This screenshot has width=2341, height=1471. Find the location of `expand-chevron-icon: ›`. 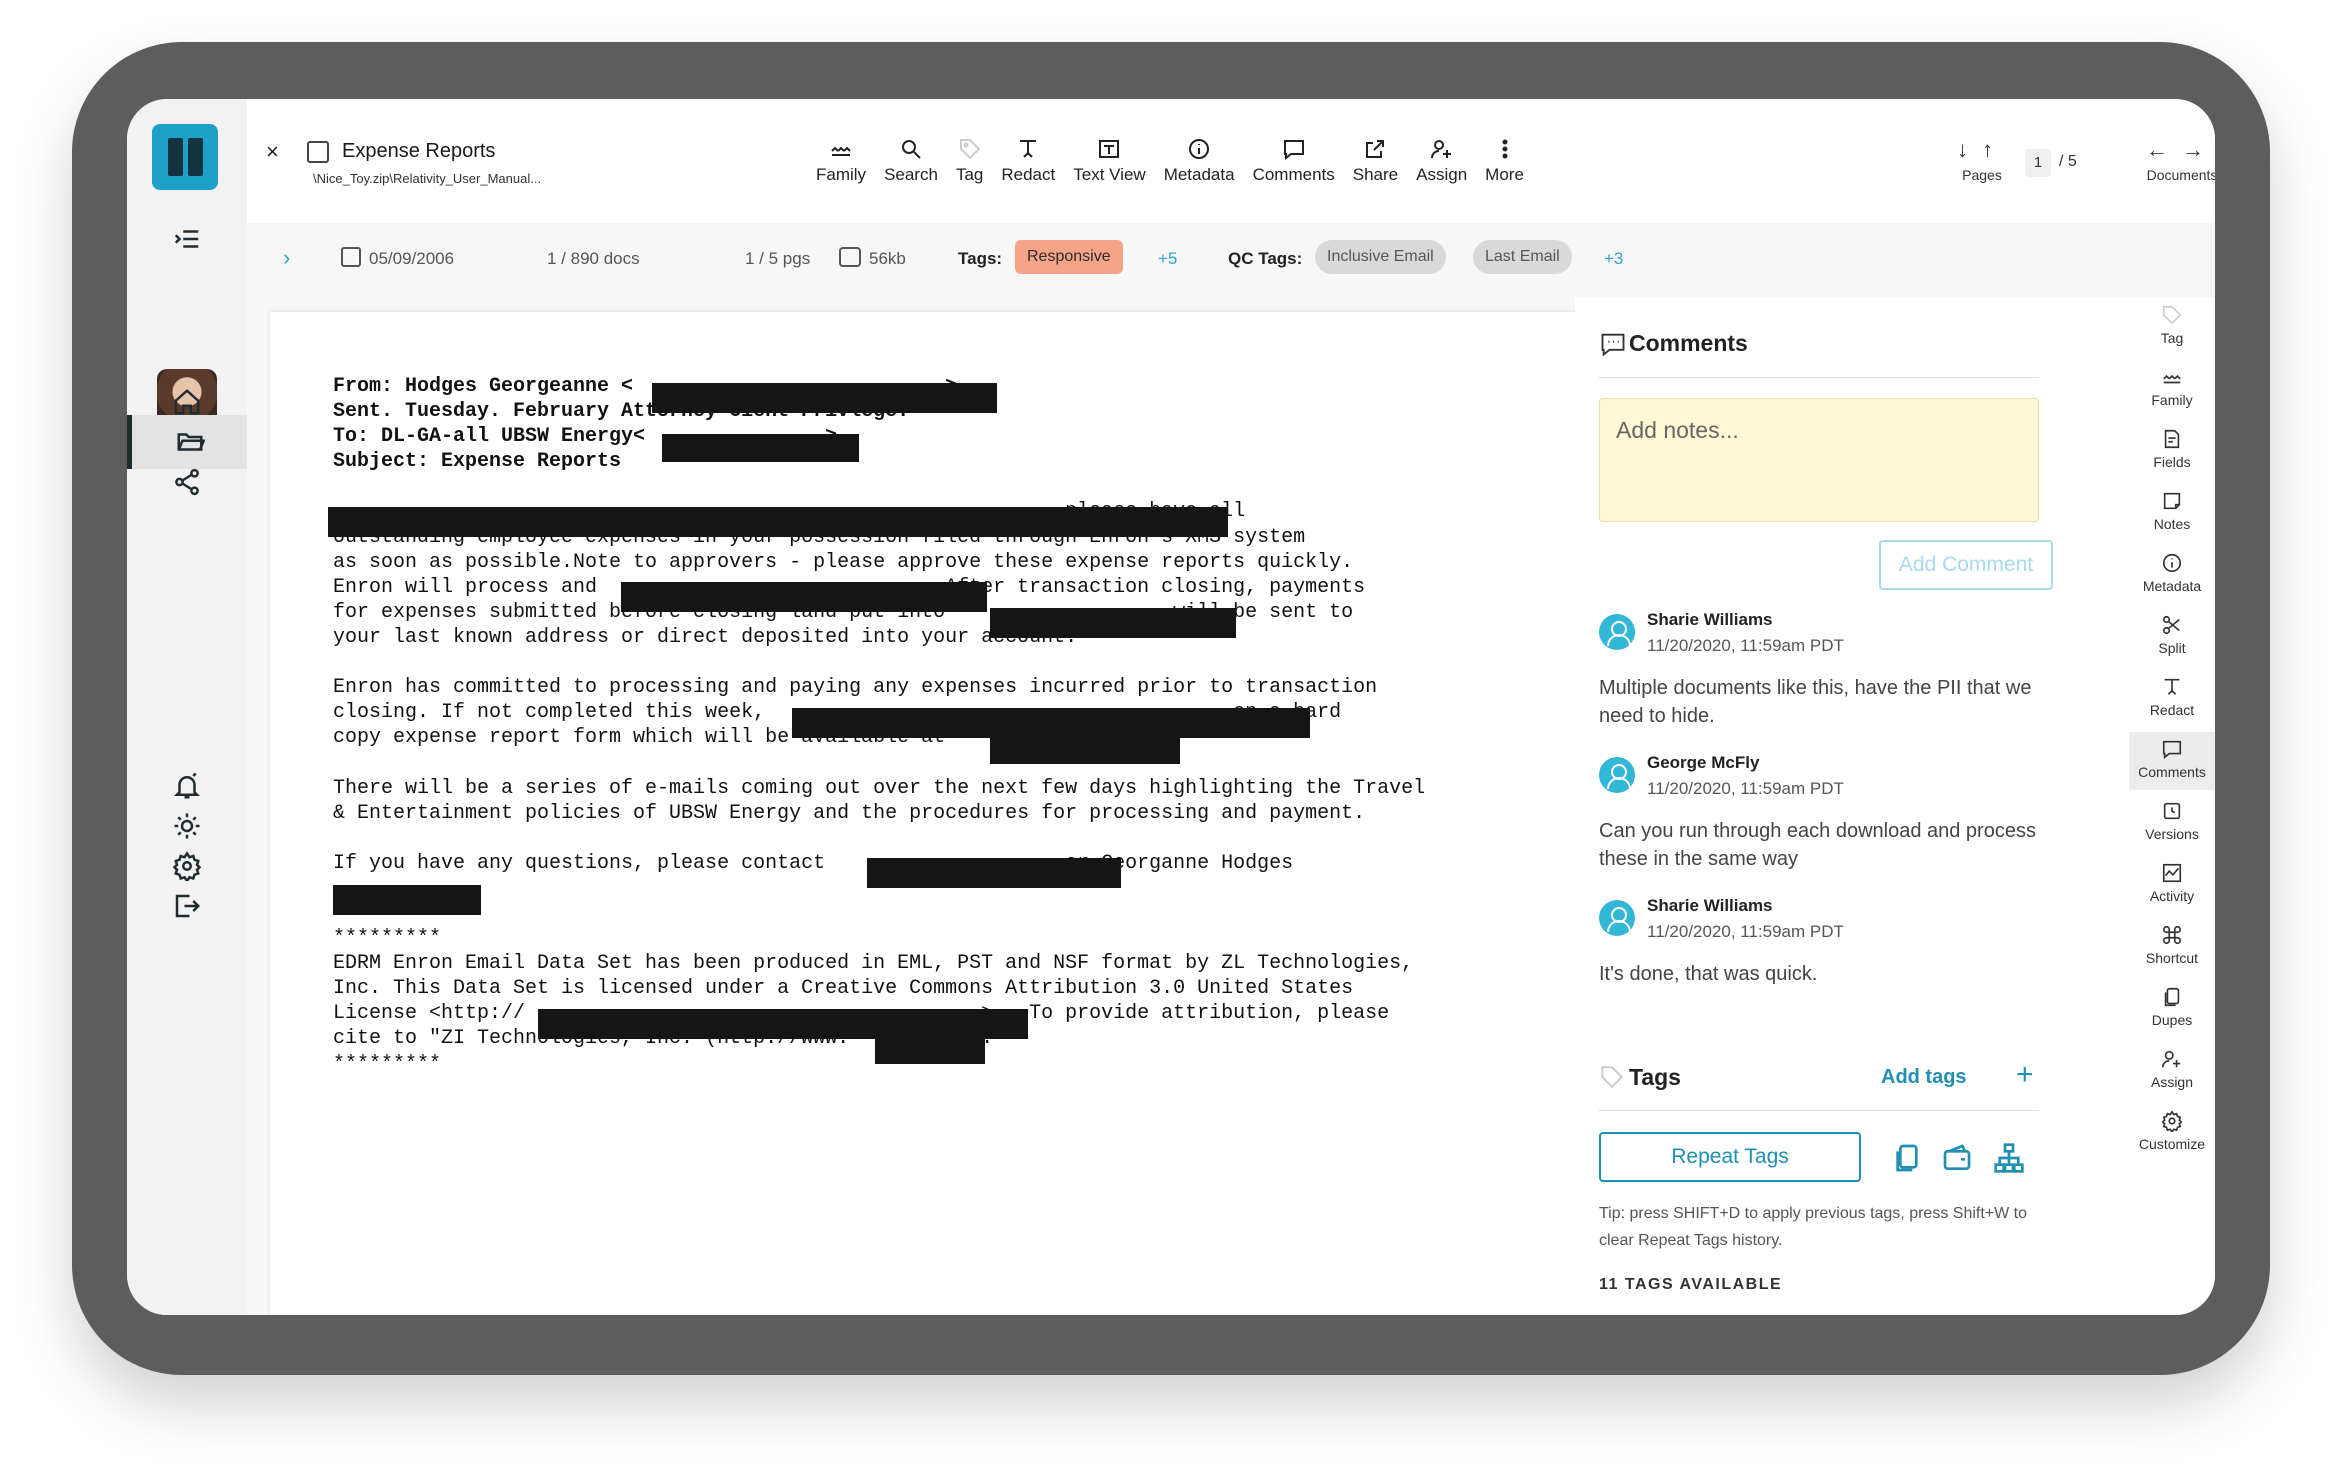

expand-chevron-icon: › is located at coordinates (286, 258).